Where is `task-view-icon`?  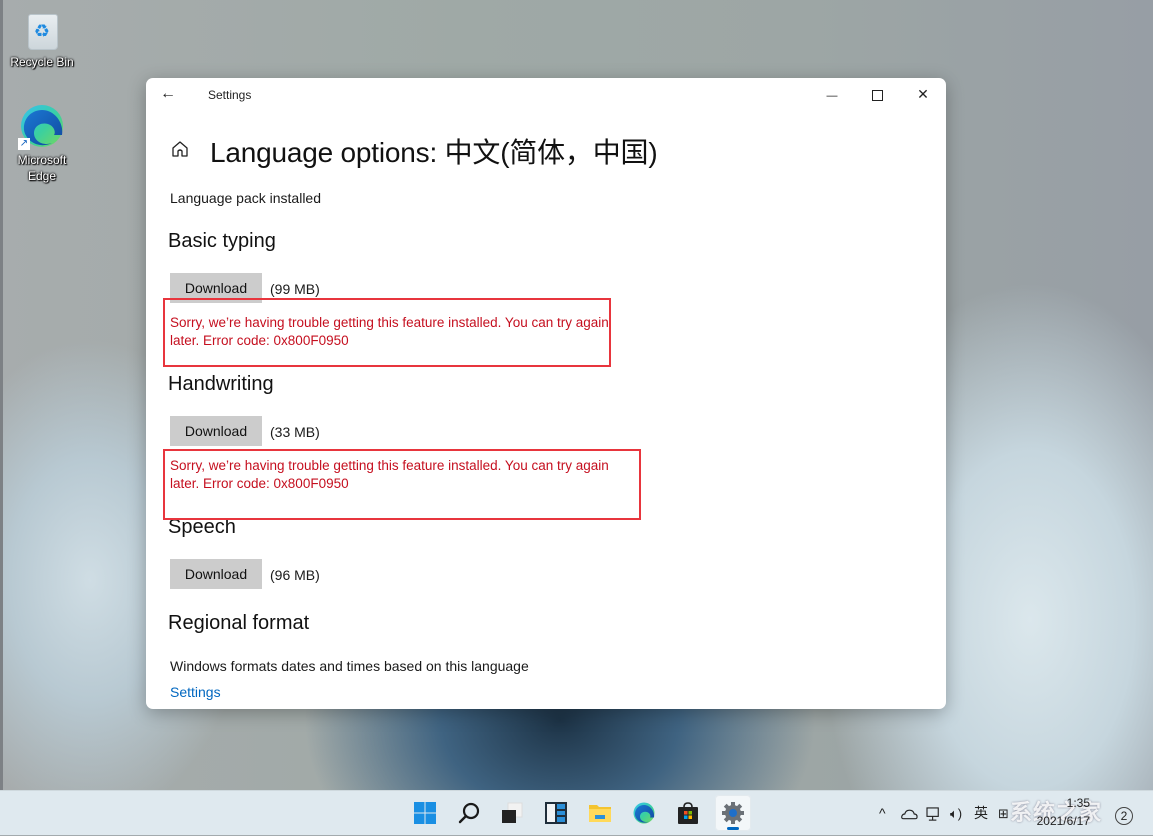 task-view-icon is located at coordinates (512, 812).